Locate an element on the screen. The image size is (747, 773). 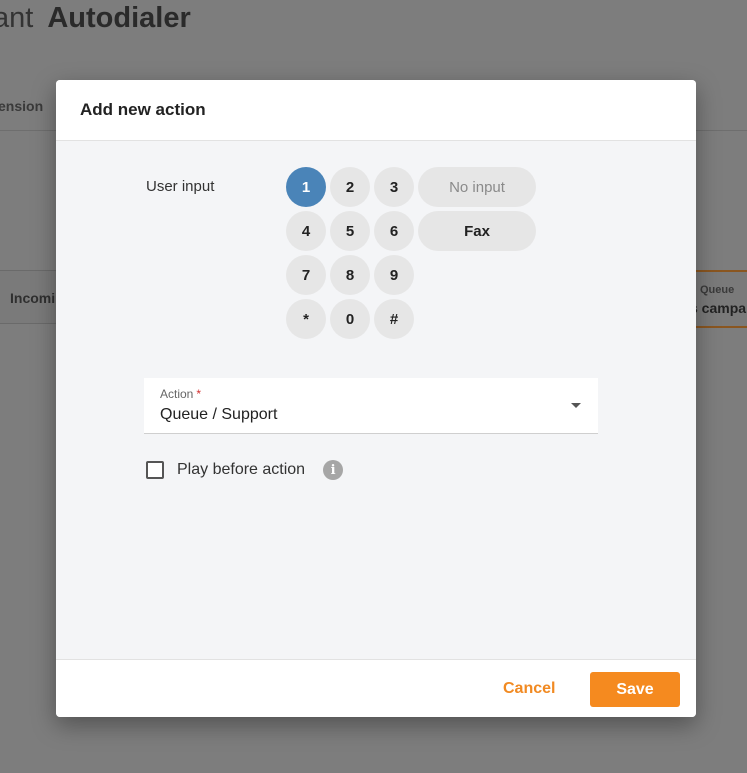
key-0: 0 is located at coordinates (350, 319).